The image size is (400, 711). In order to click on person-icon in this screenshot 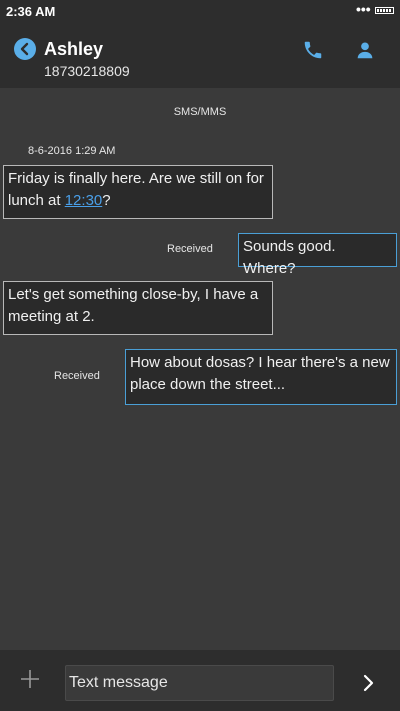, I will do `click(365, 50)`.